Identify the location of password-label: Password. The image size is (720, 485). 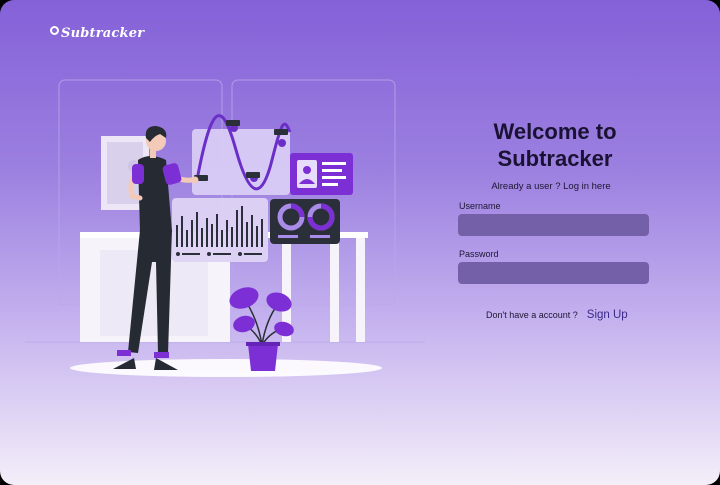
(479, 254).